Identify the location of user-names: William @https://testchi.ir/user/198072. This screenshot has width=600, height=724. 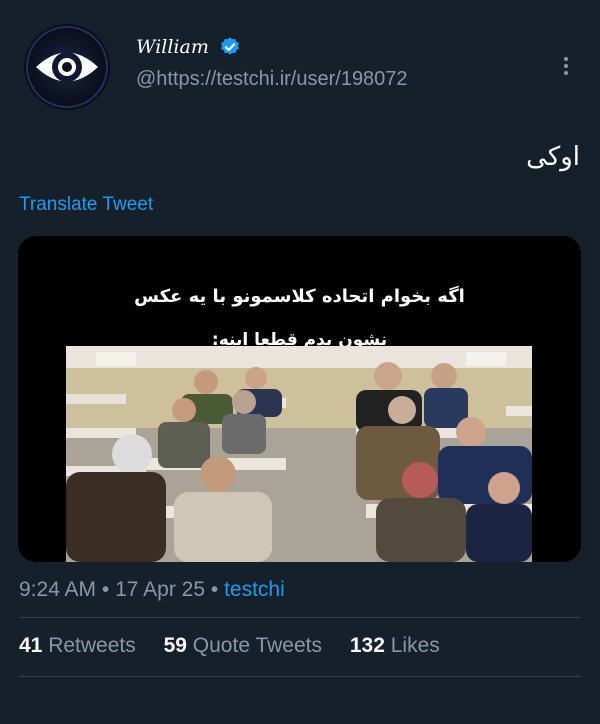
(272, 63).